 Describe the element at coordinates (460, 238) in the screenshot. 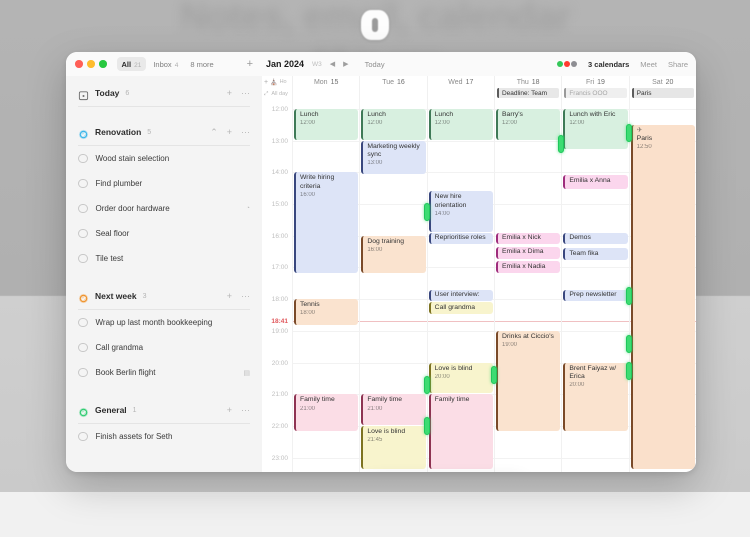

I see `calendar-event: Reprioritise roles` at that location.